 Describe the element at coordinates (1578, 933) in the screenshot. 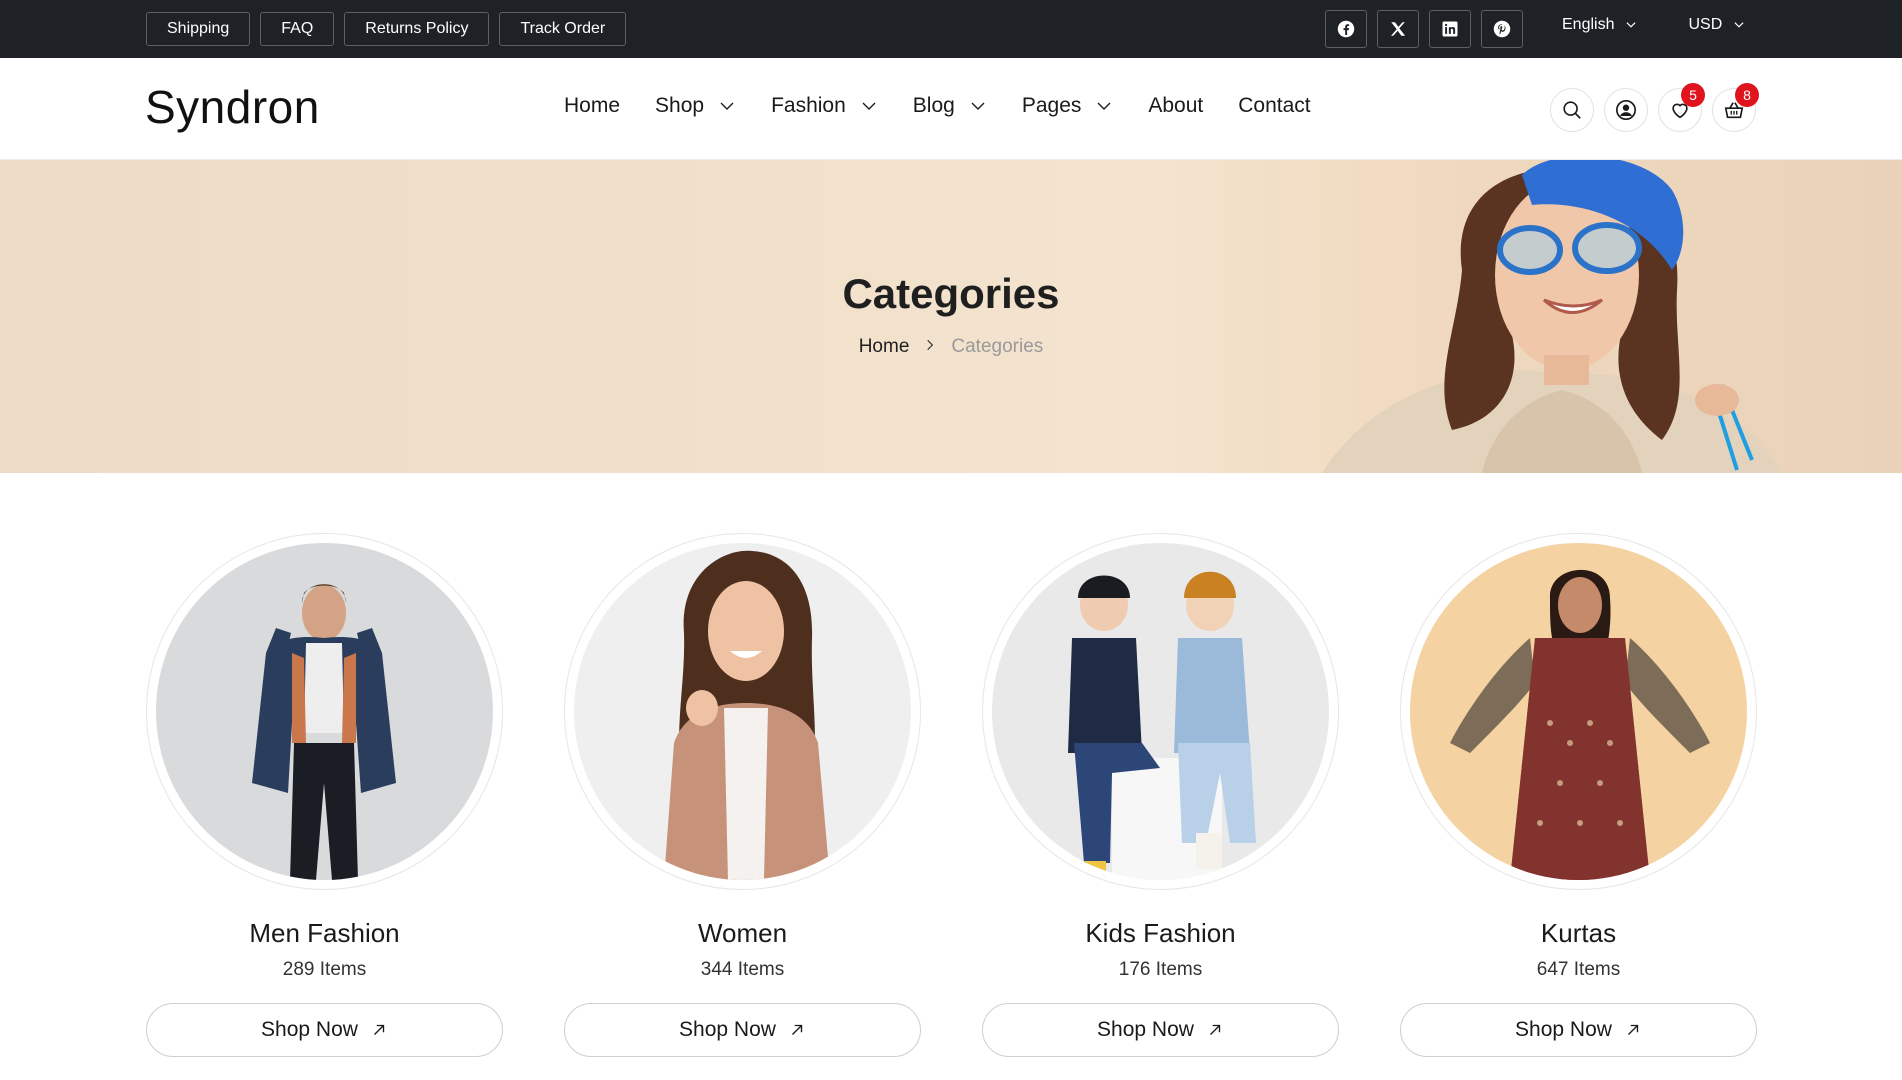

I see `category-name: Kurtas` at that location.